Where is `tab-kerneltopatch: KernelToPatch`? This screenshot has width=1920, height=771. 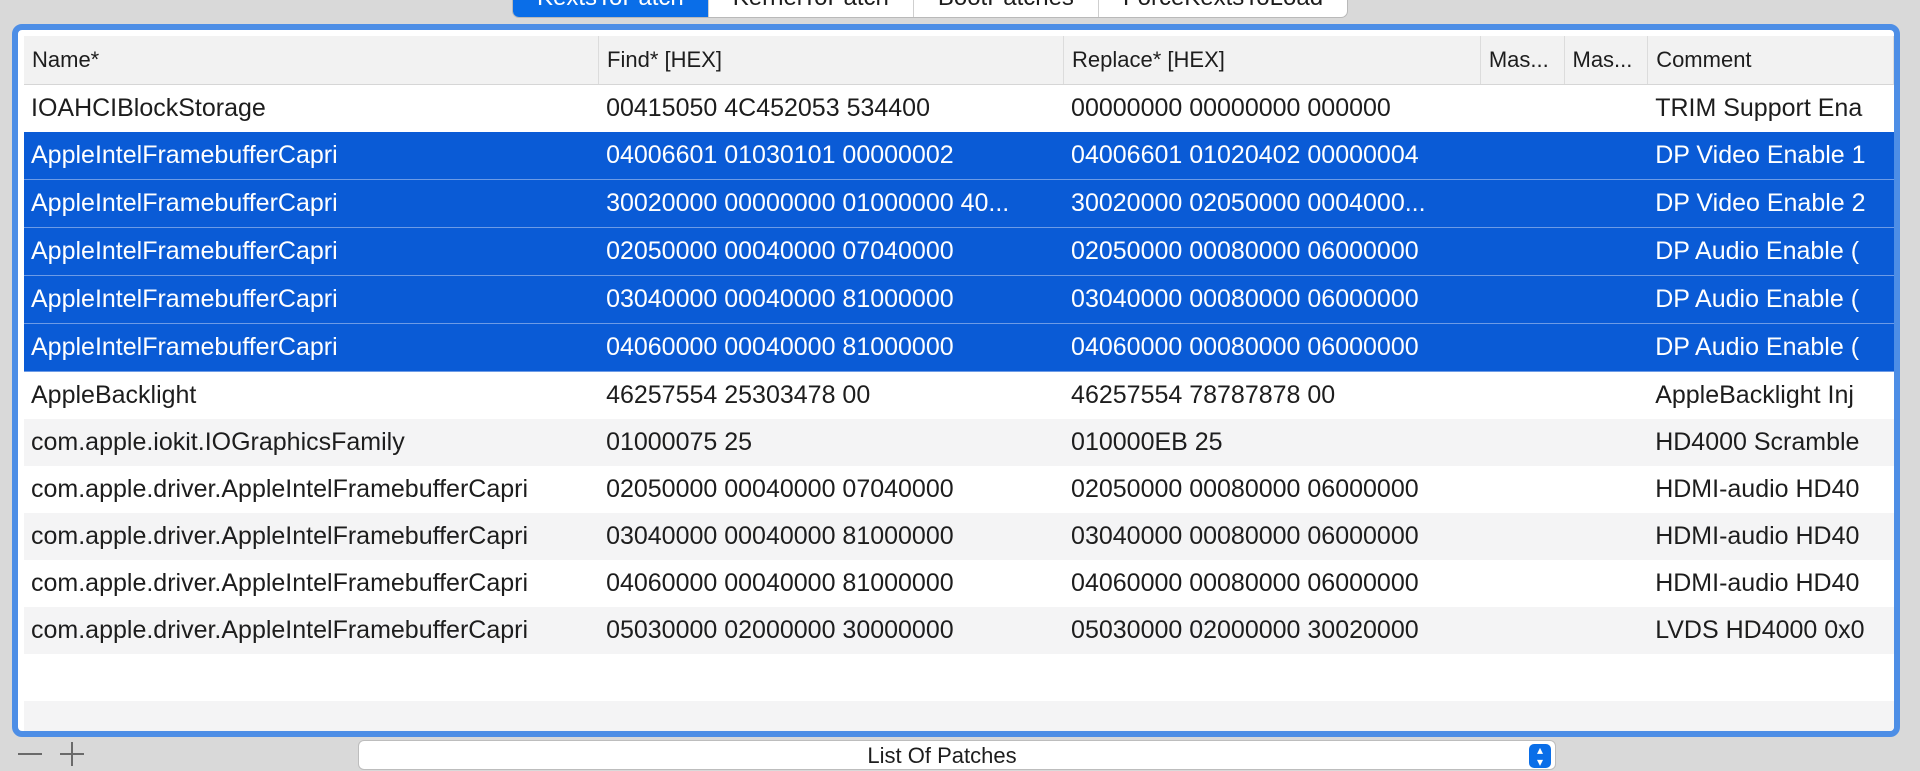
tab-kerneltopatch: KernelToPatch is located at coordinates (810, 8).